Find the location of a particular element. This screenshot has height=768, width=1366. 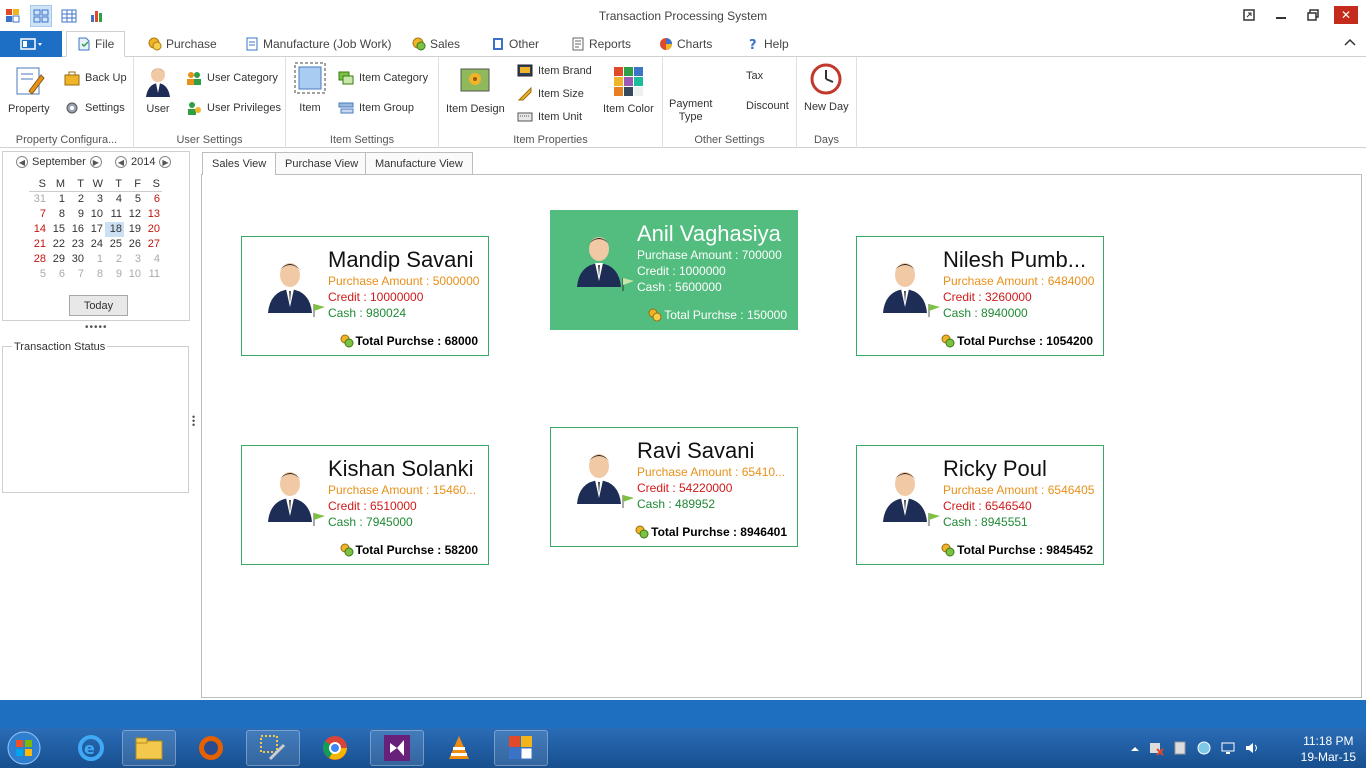

device-icon is located at coordinates (1180, 749).